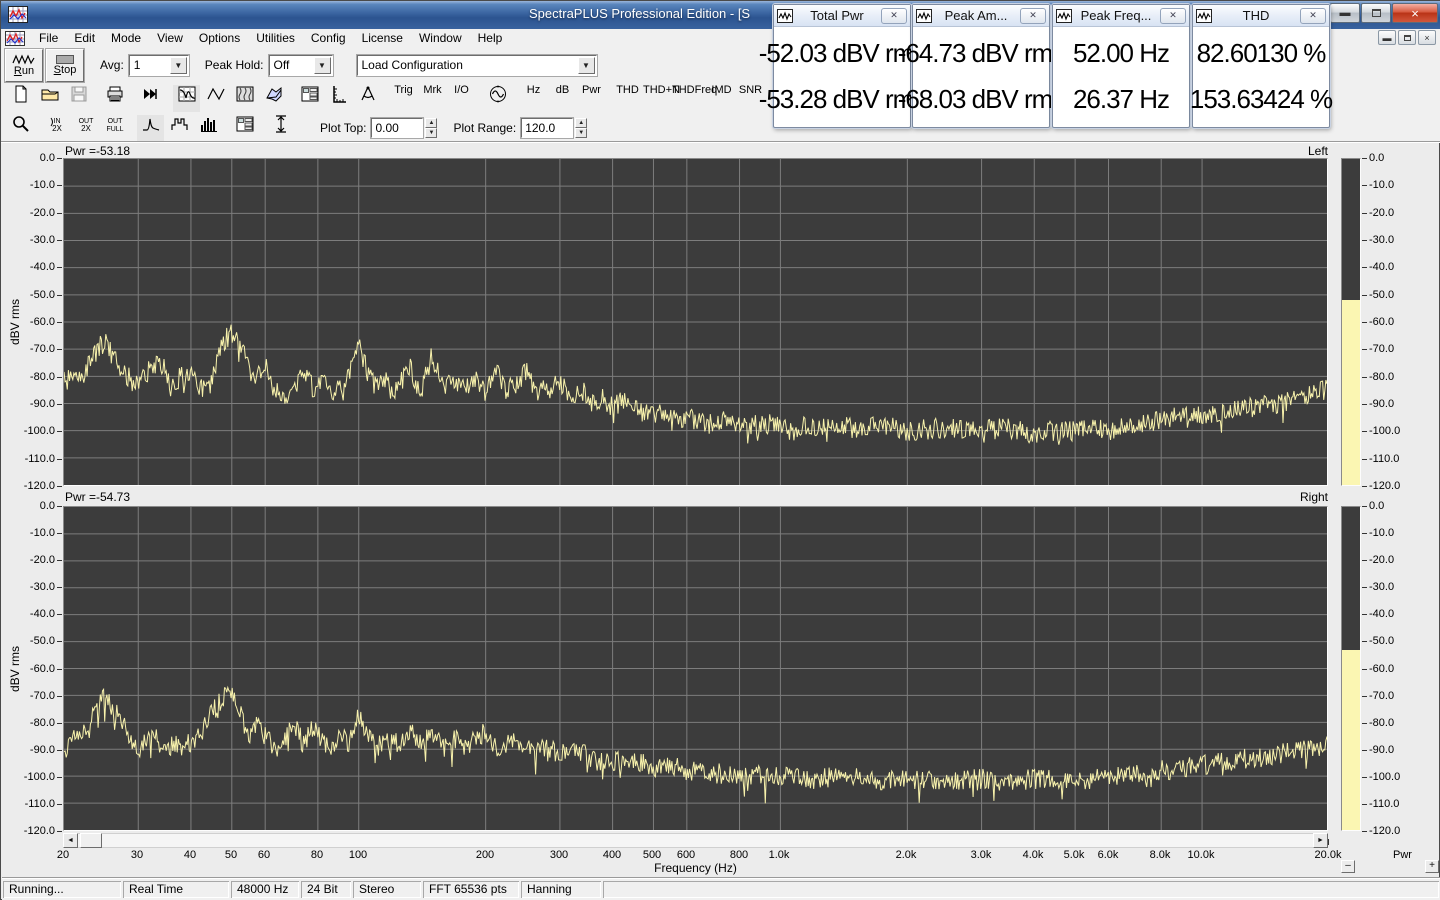 The width and height of the screenshot is (1440, 900). What do you see at coordinates (215, 98) in the screenshot?
I see `time-series-view-button` at bounding box center [215, 98].